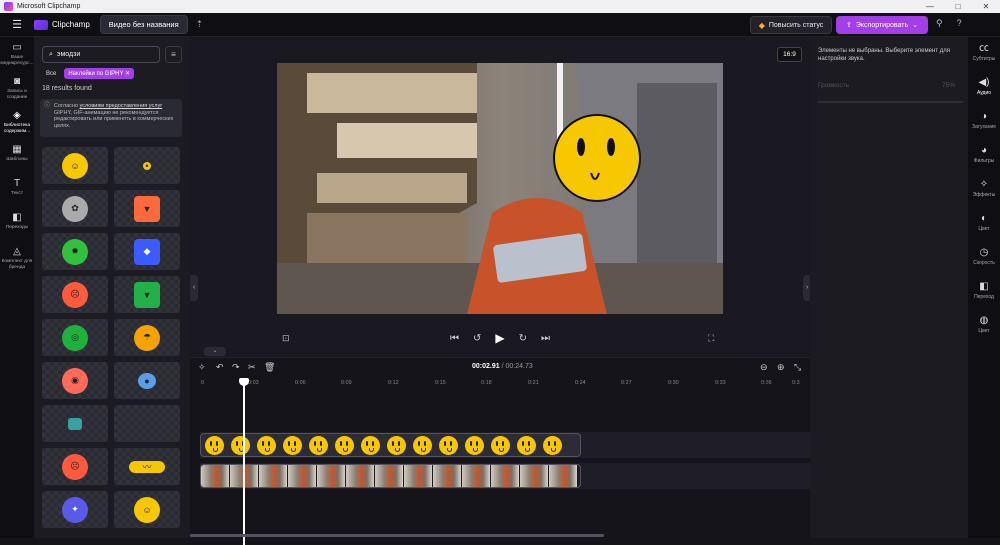 This screenshot has height=545, width=1000. Describe the element at coordinates (17, 190) in the screenshot. I see `nav-text: T Текст` at that location.